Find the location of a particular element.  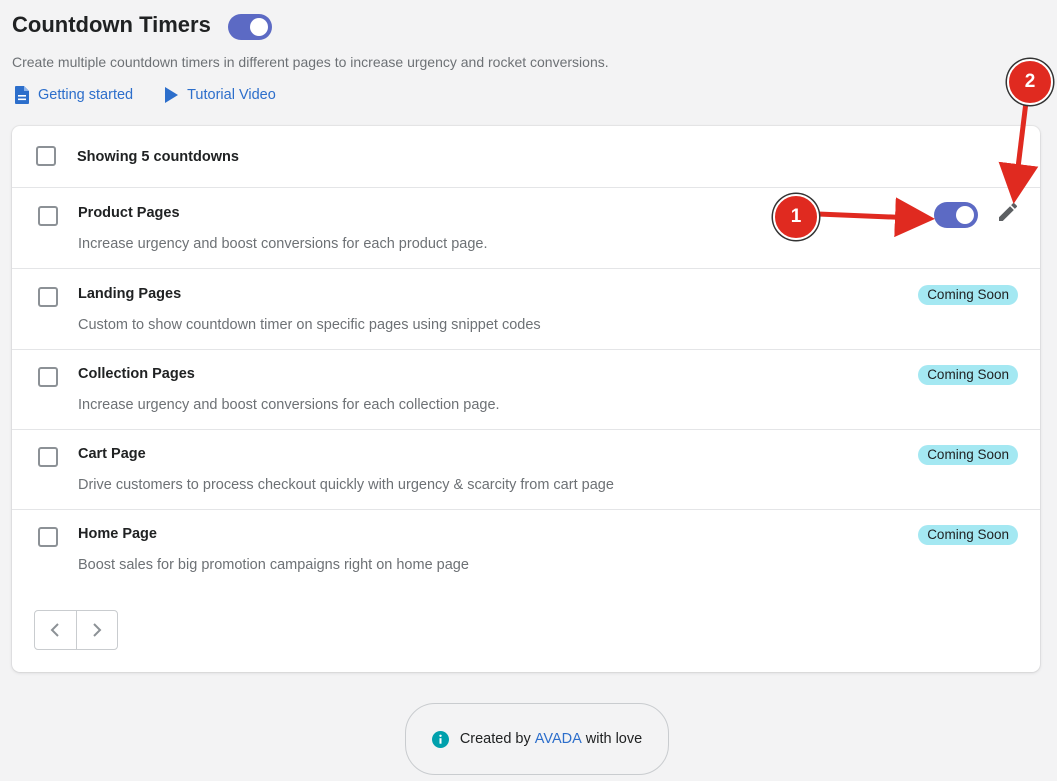

chevron-left-icon is located at coordinates (54, 630).